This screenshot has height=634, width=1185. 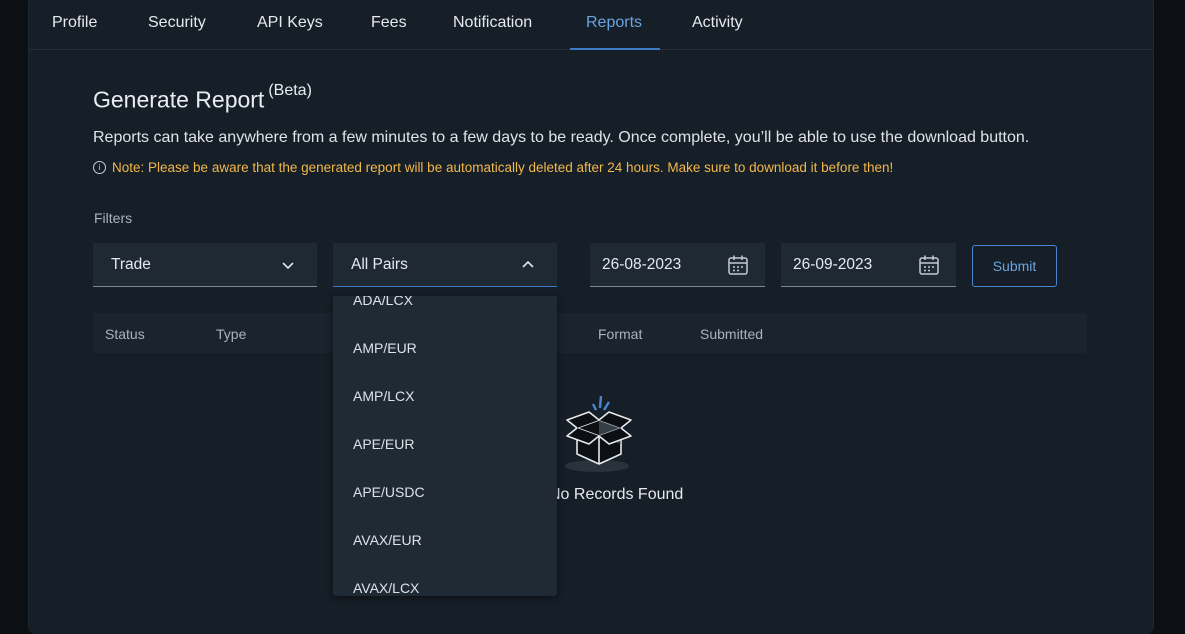 I want to click on tab-api-keys: API Keys, so click(x=290, y=23).